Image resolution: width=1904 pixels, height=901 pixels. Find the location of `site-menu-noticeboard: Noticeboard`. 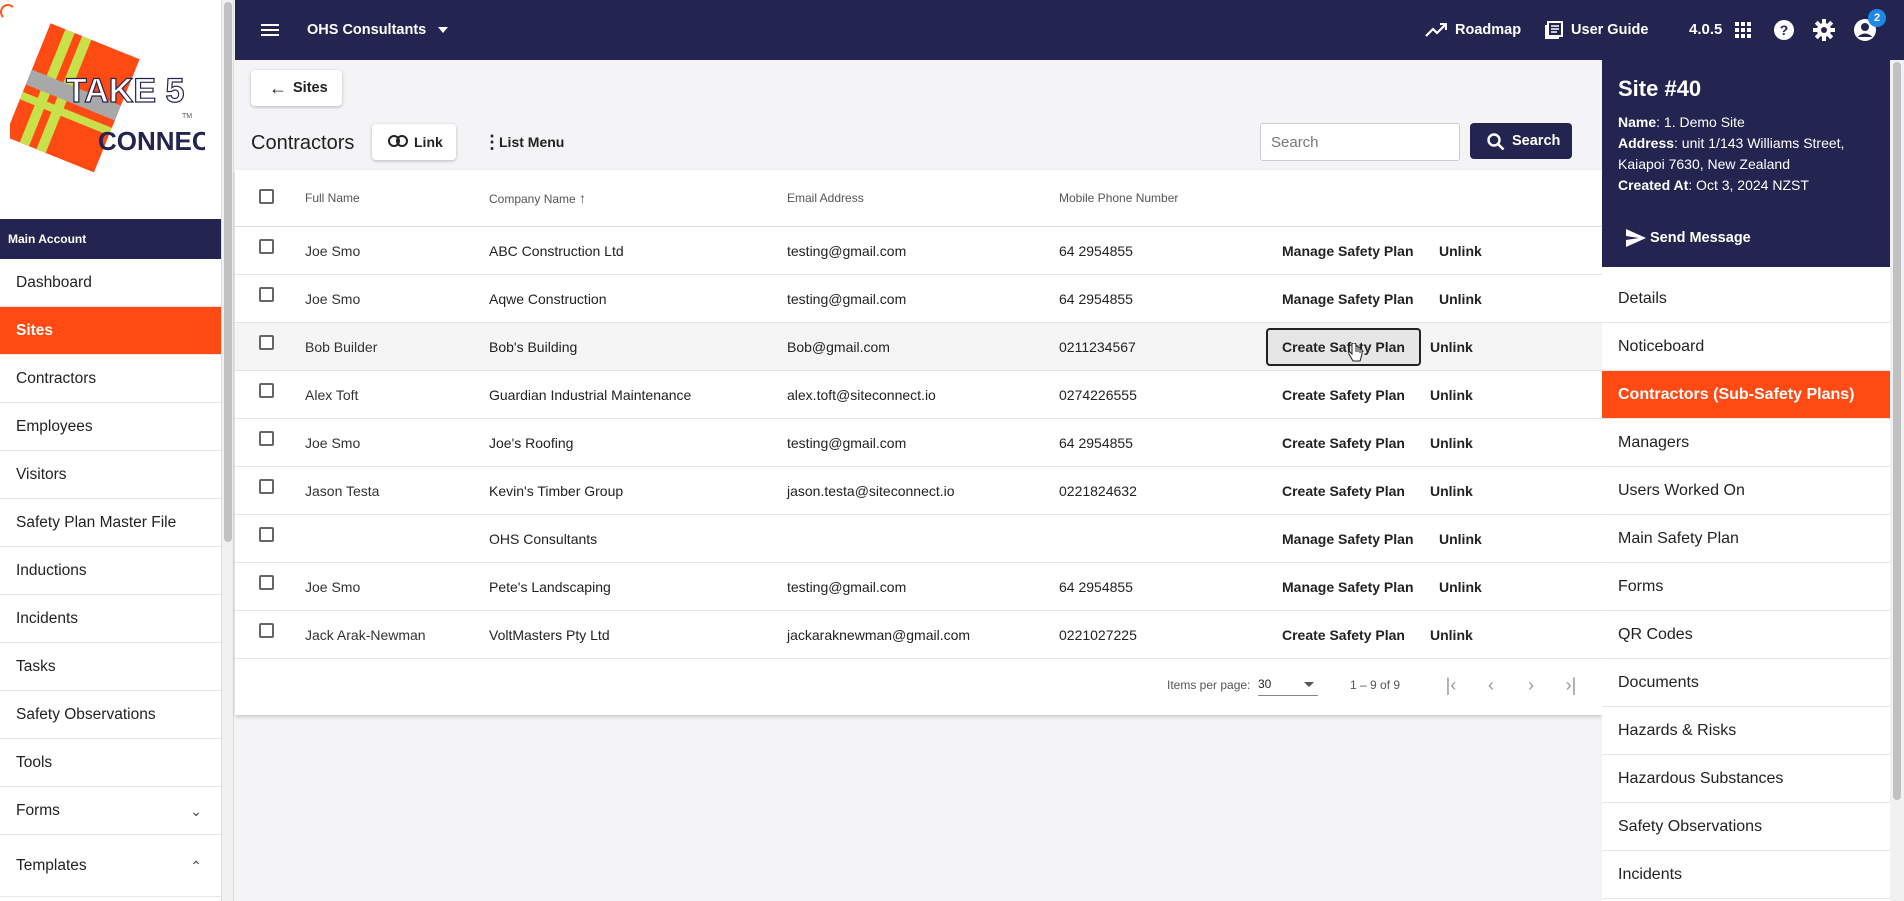

site-menu-noticeboard: Noticeboard is located at coordinates (1746, 347).